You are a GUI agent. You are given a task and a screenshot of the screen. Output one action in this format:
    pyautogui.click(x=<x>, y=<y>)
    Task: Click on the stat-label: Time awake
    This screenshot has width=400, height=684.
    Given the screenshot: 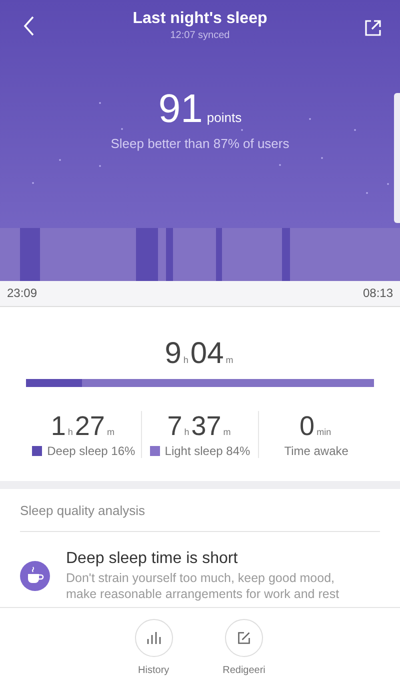 What is the action you would take?
    pyautogui.click(x=316, y=451)
    